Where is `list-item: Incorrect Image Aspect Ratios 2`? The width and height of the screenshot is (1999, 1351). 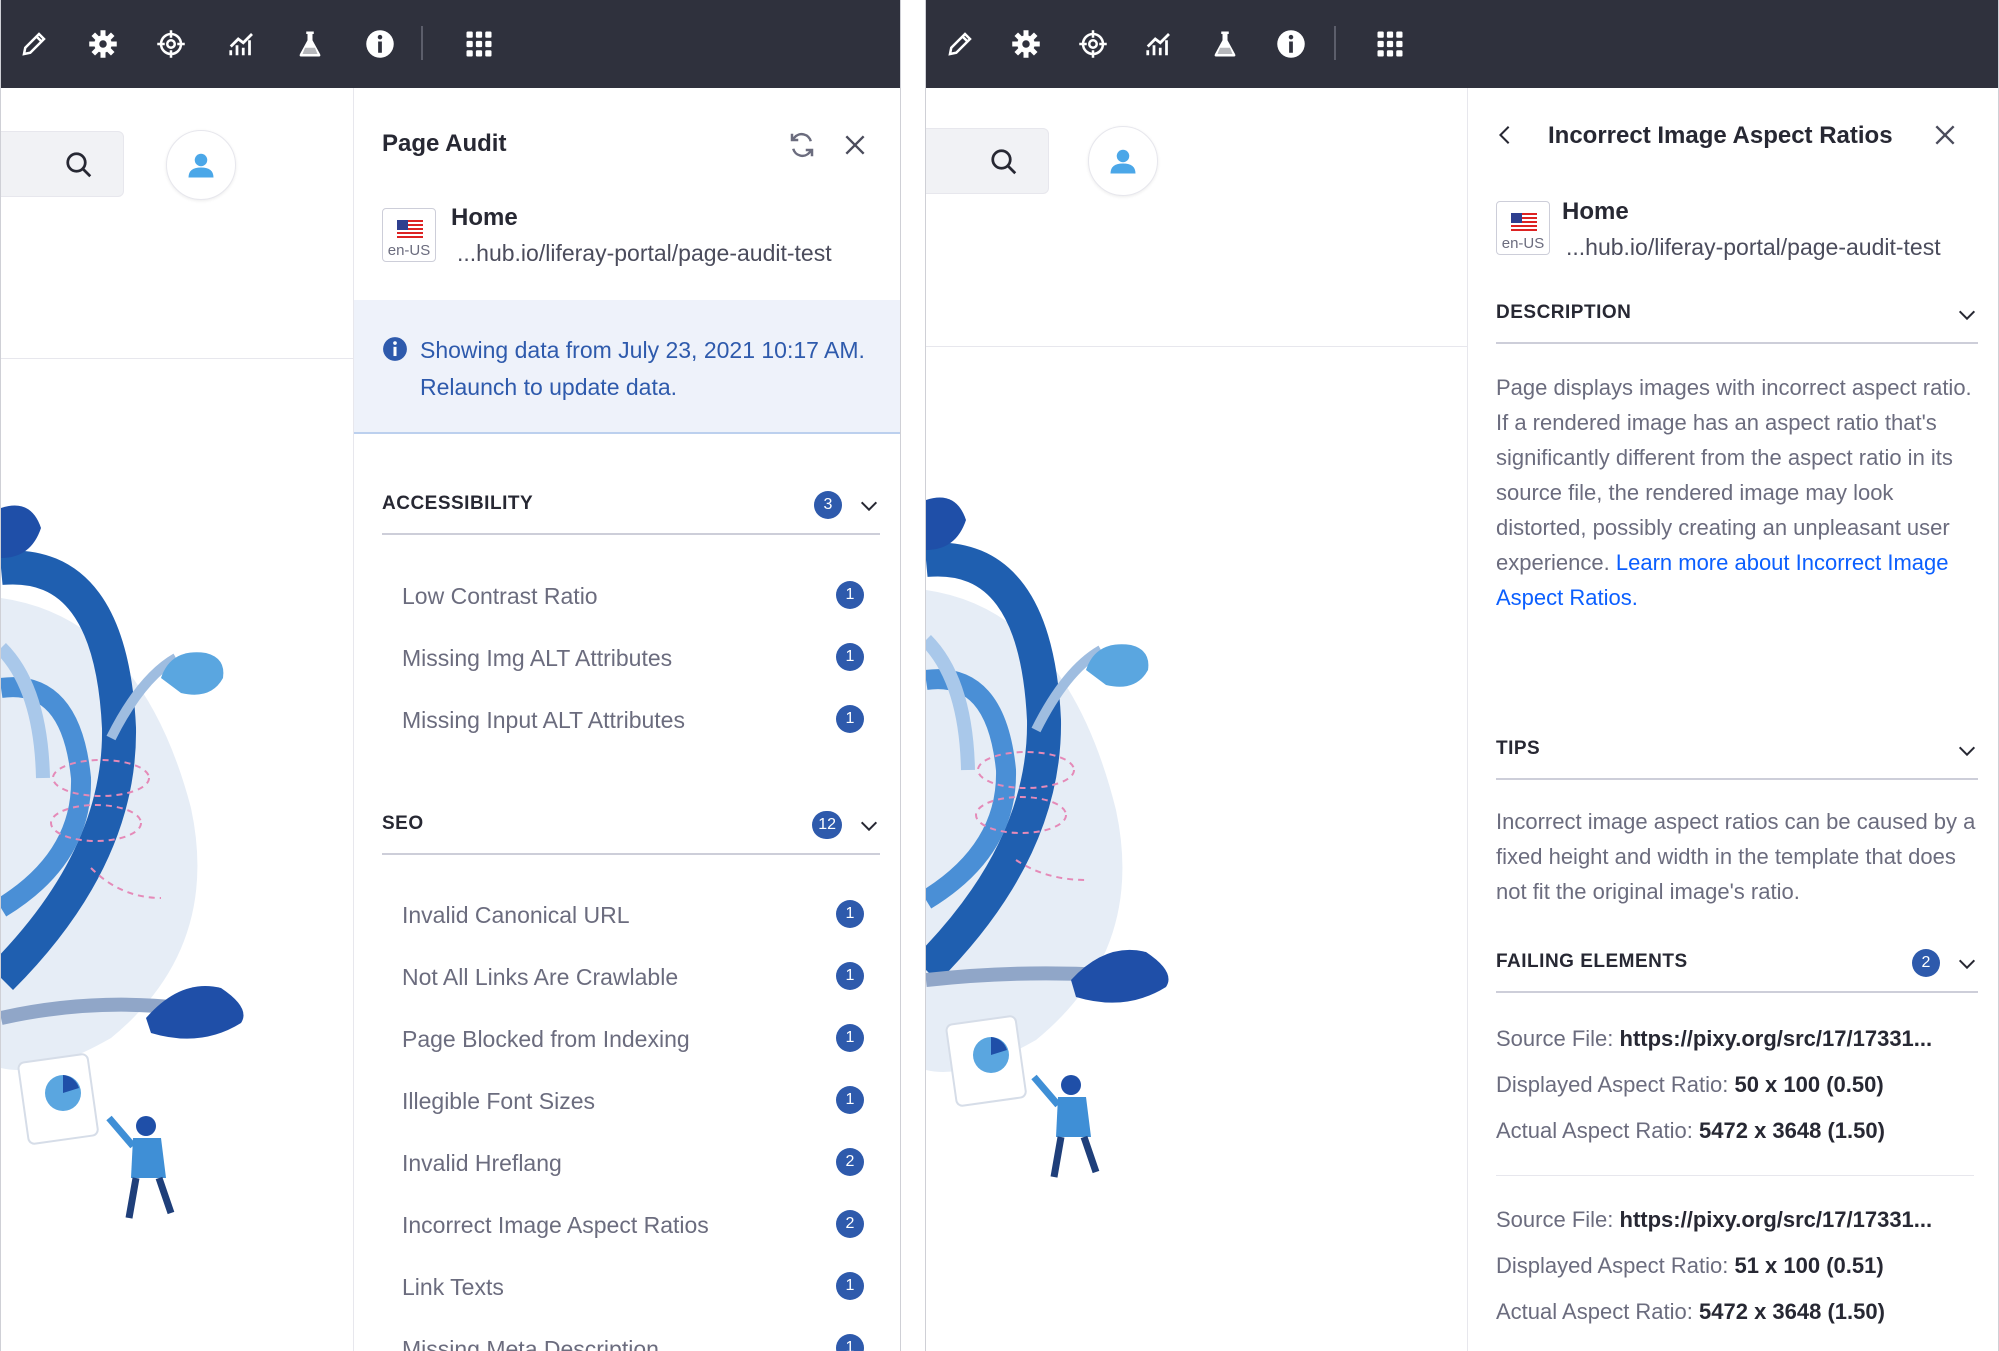 list-item: Incorrect Image Aspect Ratios 2 is located at coordinates (633, 1226).